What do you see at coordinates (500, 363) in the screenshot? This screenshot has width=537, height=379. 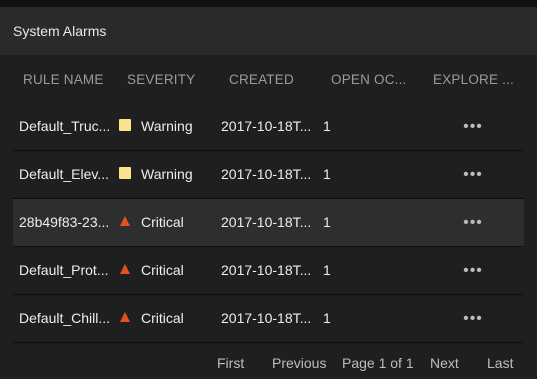 I see `last-page-button: Last` at bounding box center [500, 363].